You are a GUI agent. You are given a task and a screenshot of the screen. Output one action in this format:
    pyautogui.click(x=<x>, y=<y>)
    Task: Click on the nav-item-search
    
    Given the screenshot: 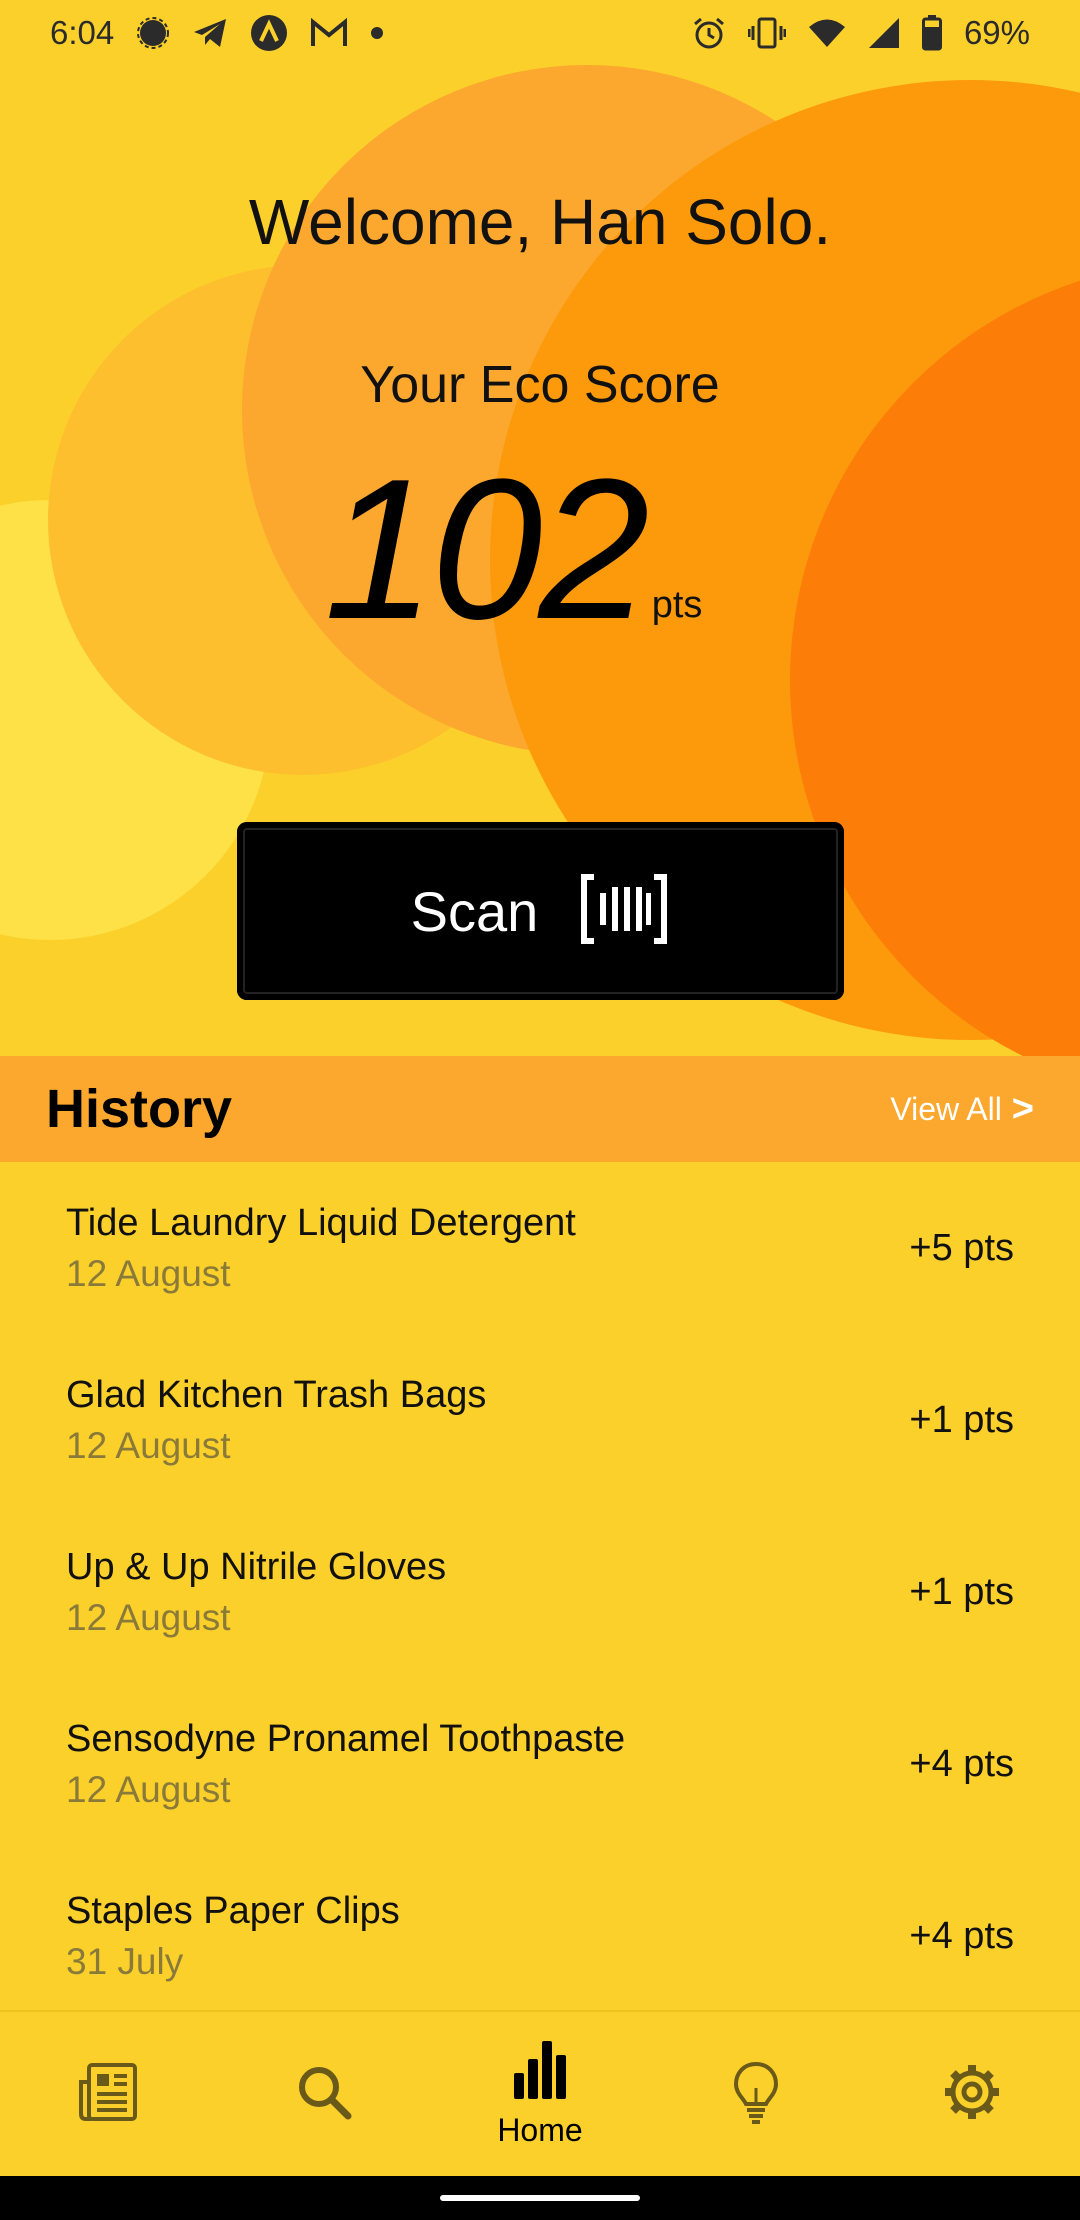 What is the action you would take?
    pyautogui.click(x=324, y=2094)
    